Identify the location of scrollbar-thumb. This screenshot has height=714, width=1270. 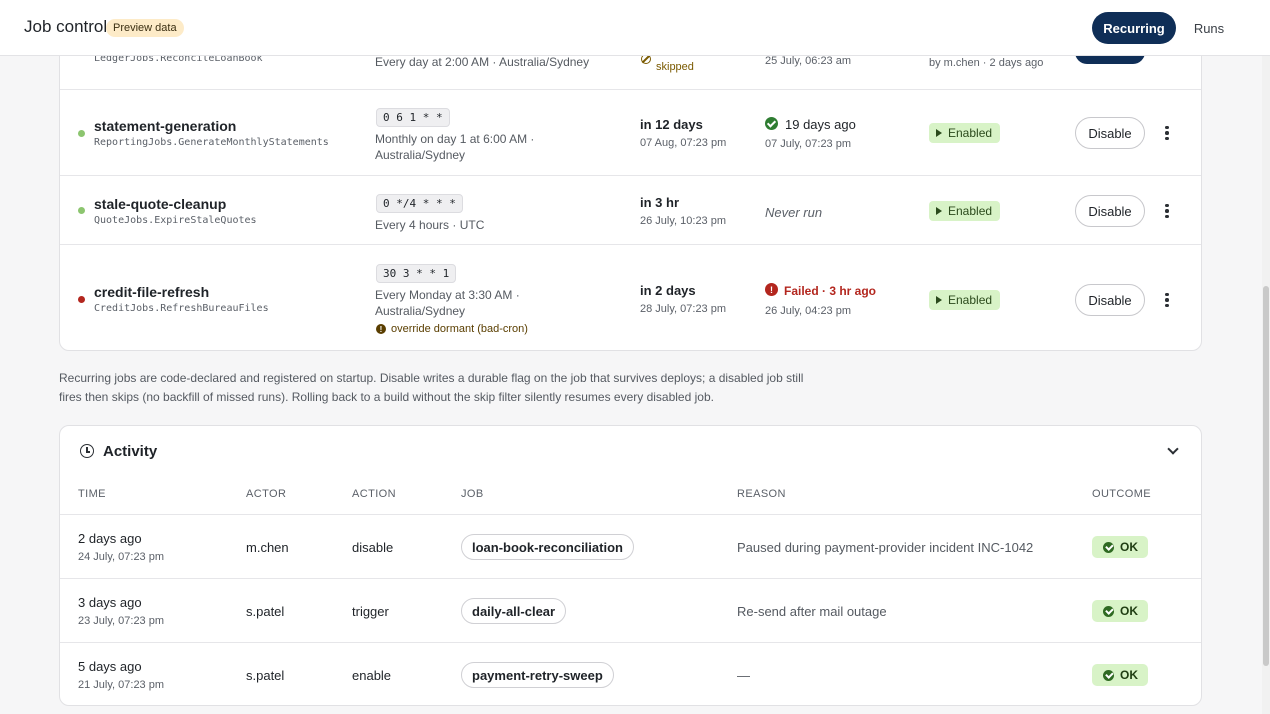
(1266, 476).